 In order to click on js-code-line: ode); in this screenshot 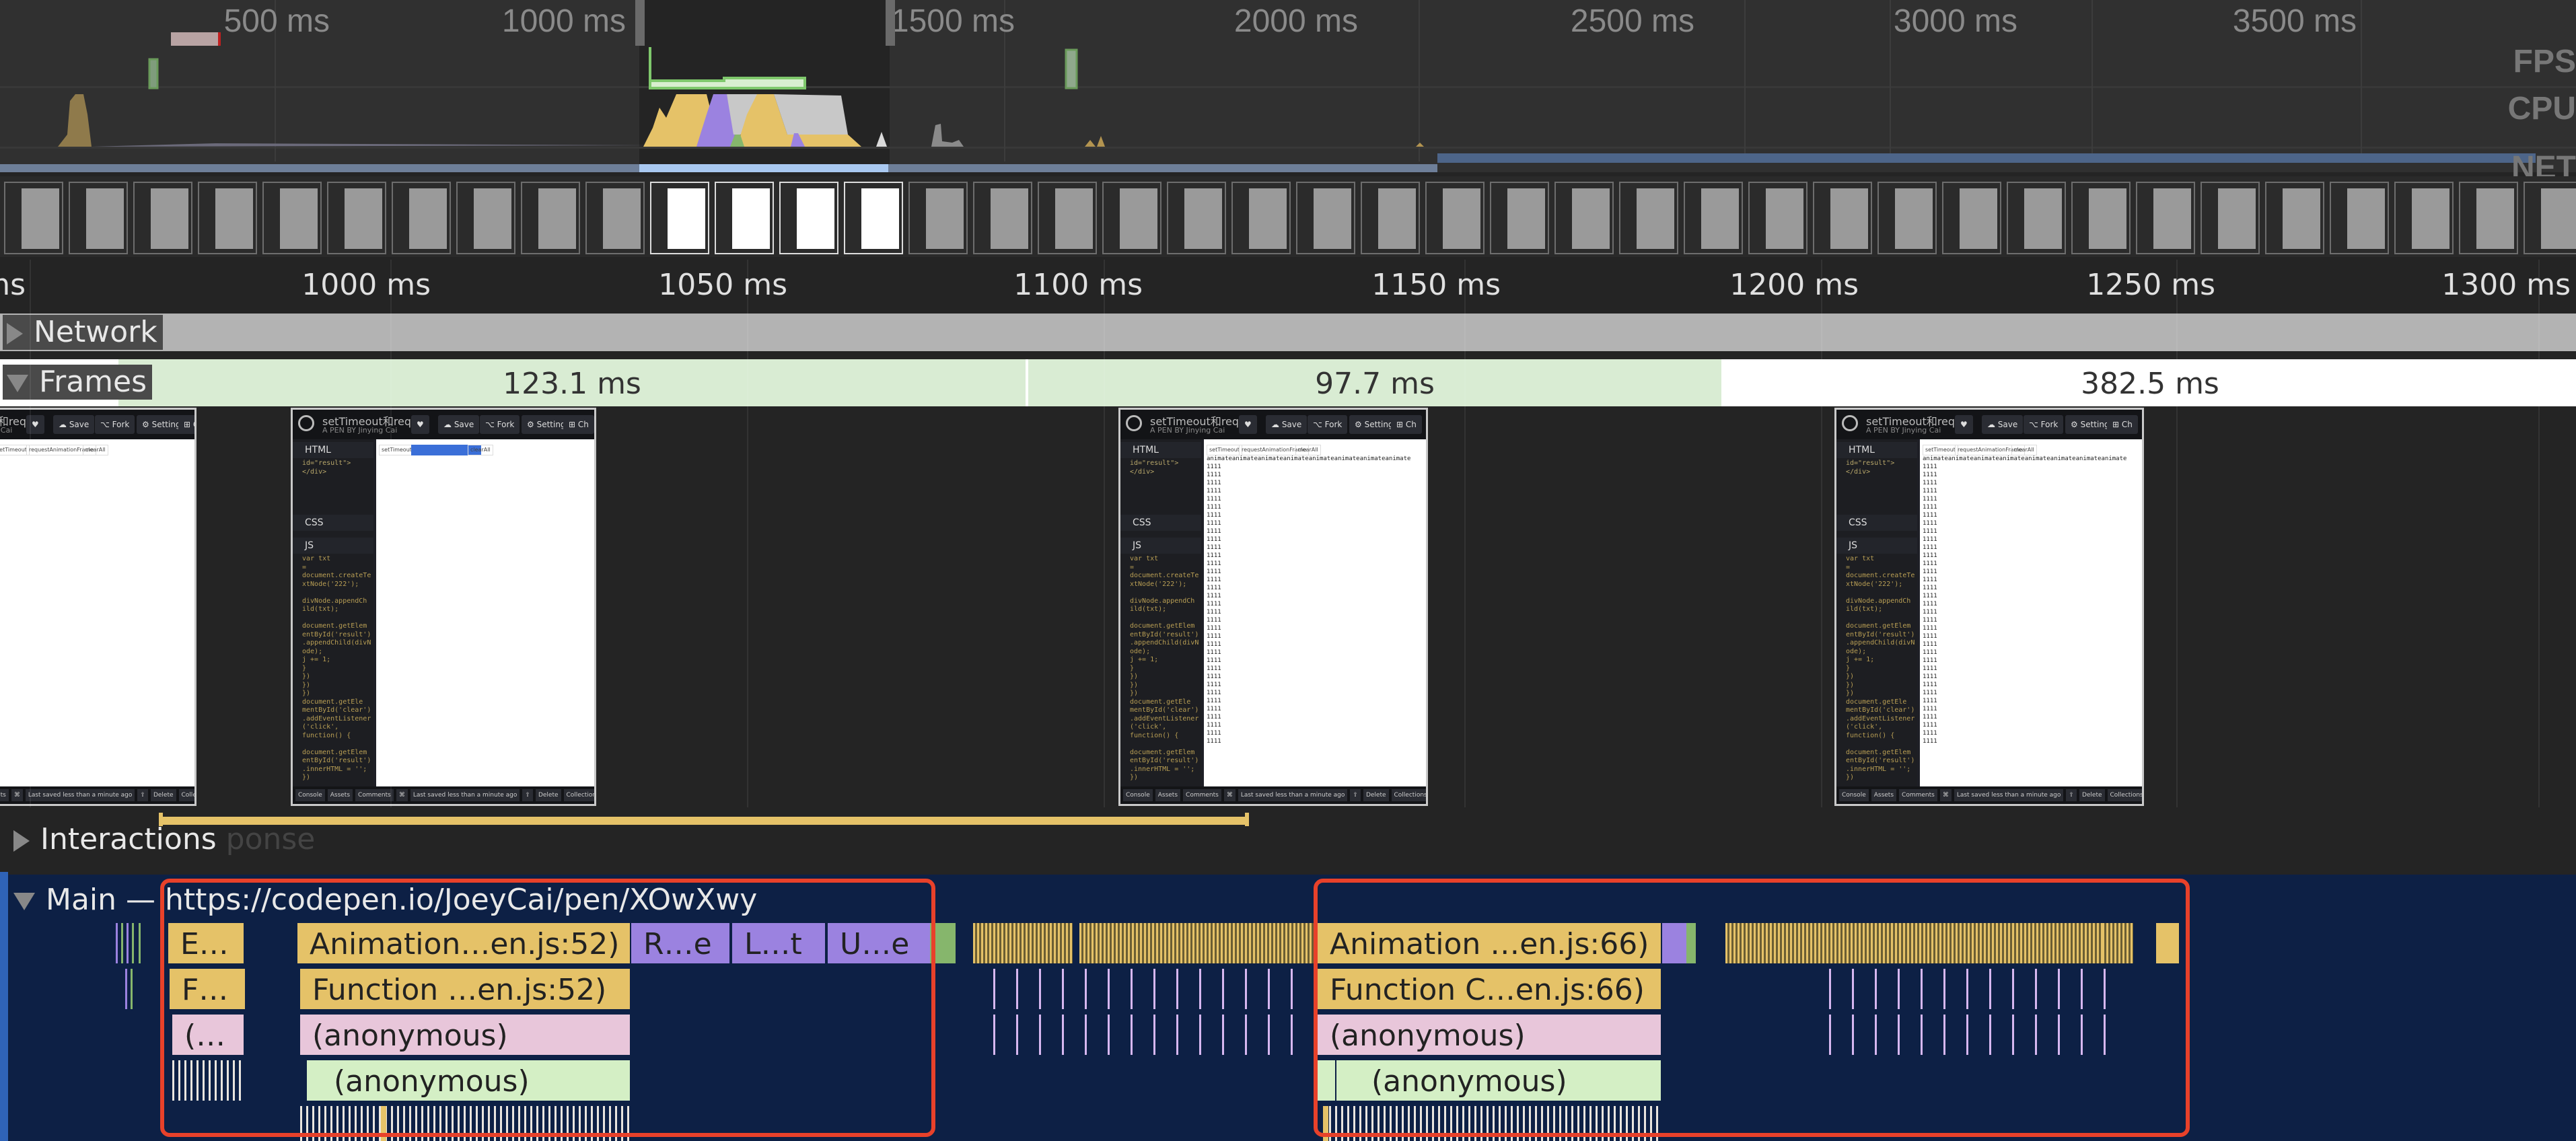, I will do `click(312, 651)`.